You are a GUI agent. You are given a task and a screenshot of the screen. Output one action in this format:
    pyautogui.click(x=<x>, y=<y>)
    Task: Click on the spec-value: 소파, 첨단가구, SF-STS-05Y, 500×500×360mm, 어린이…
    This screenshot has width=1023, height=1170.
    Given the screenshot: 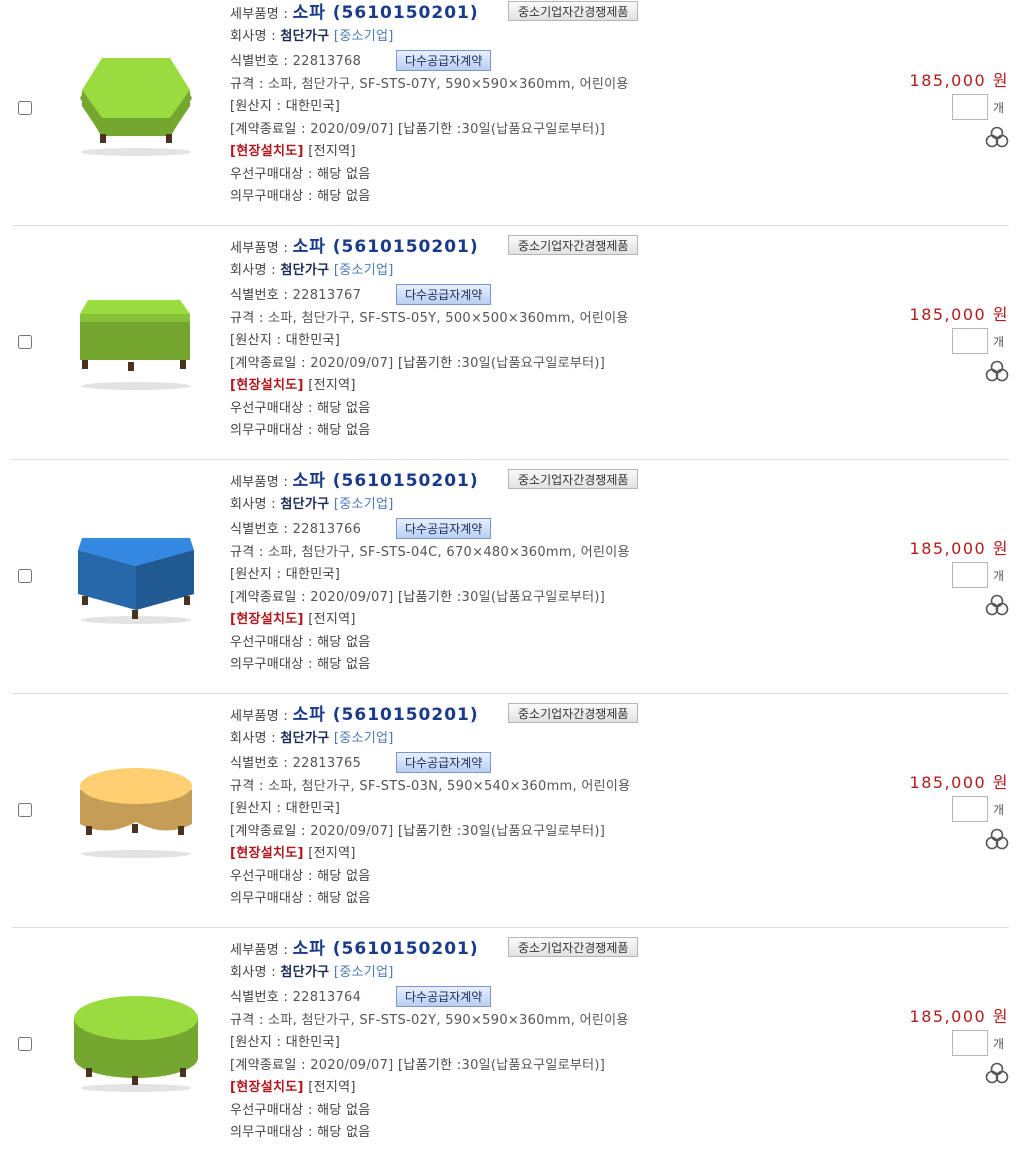 What is the action you would take?
    pyautogui.click(x=448, y=318)
    